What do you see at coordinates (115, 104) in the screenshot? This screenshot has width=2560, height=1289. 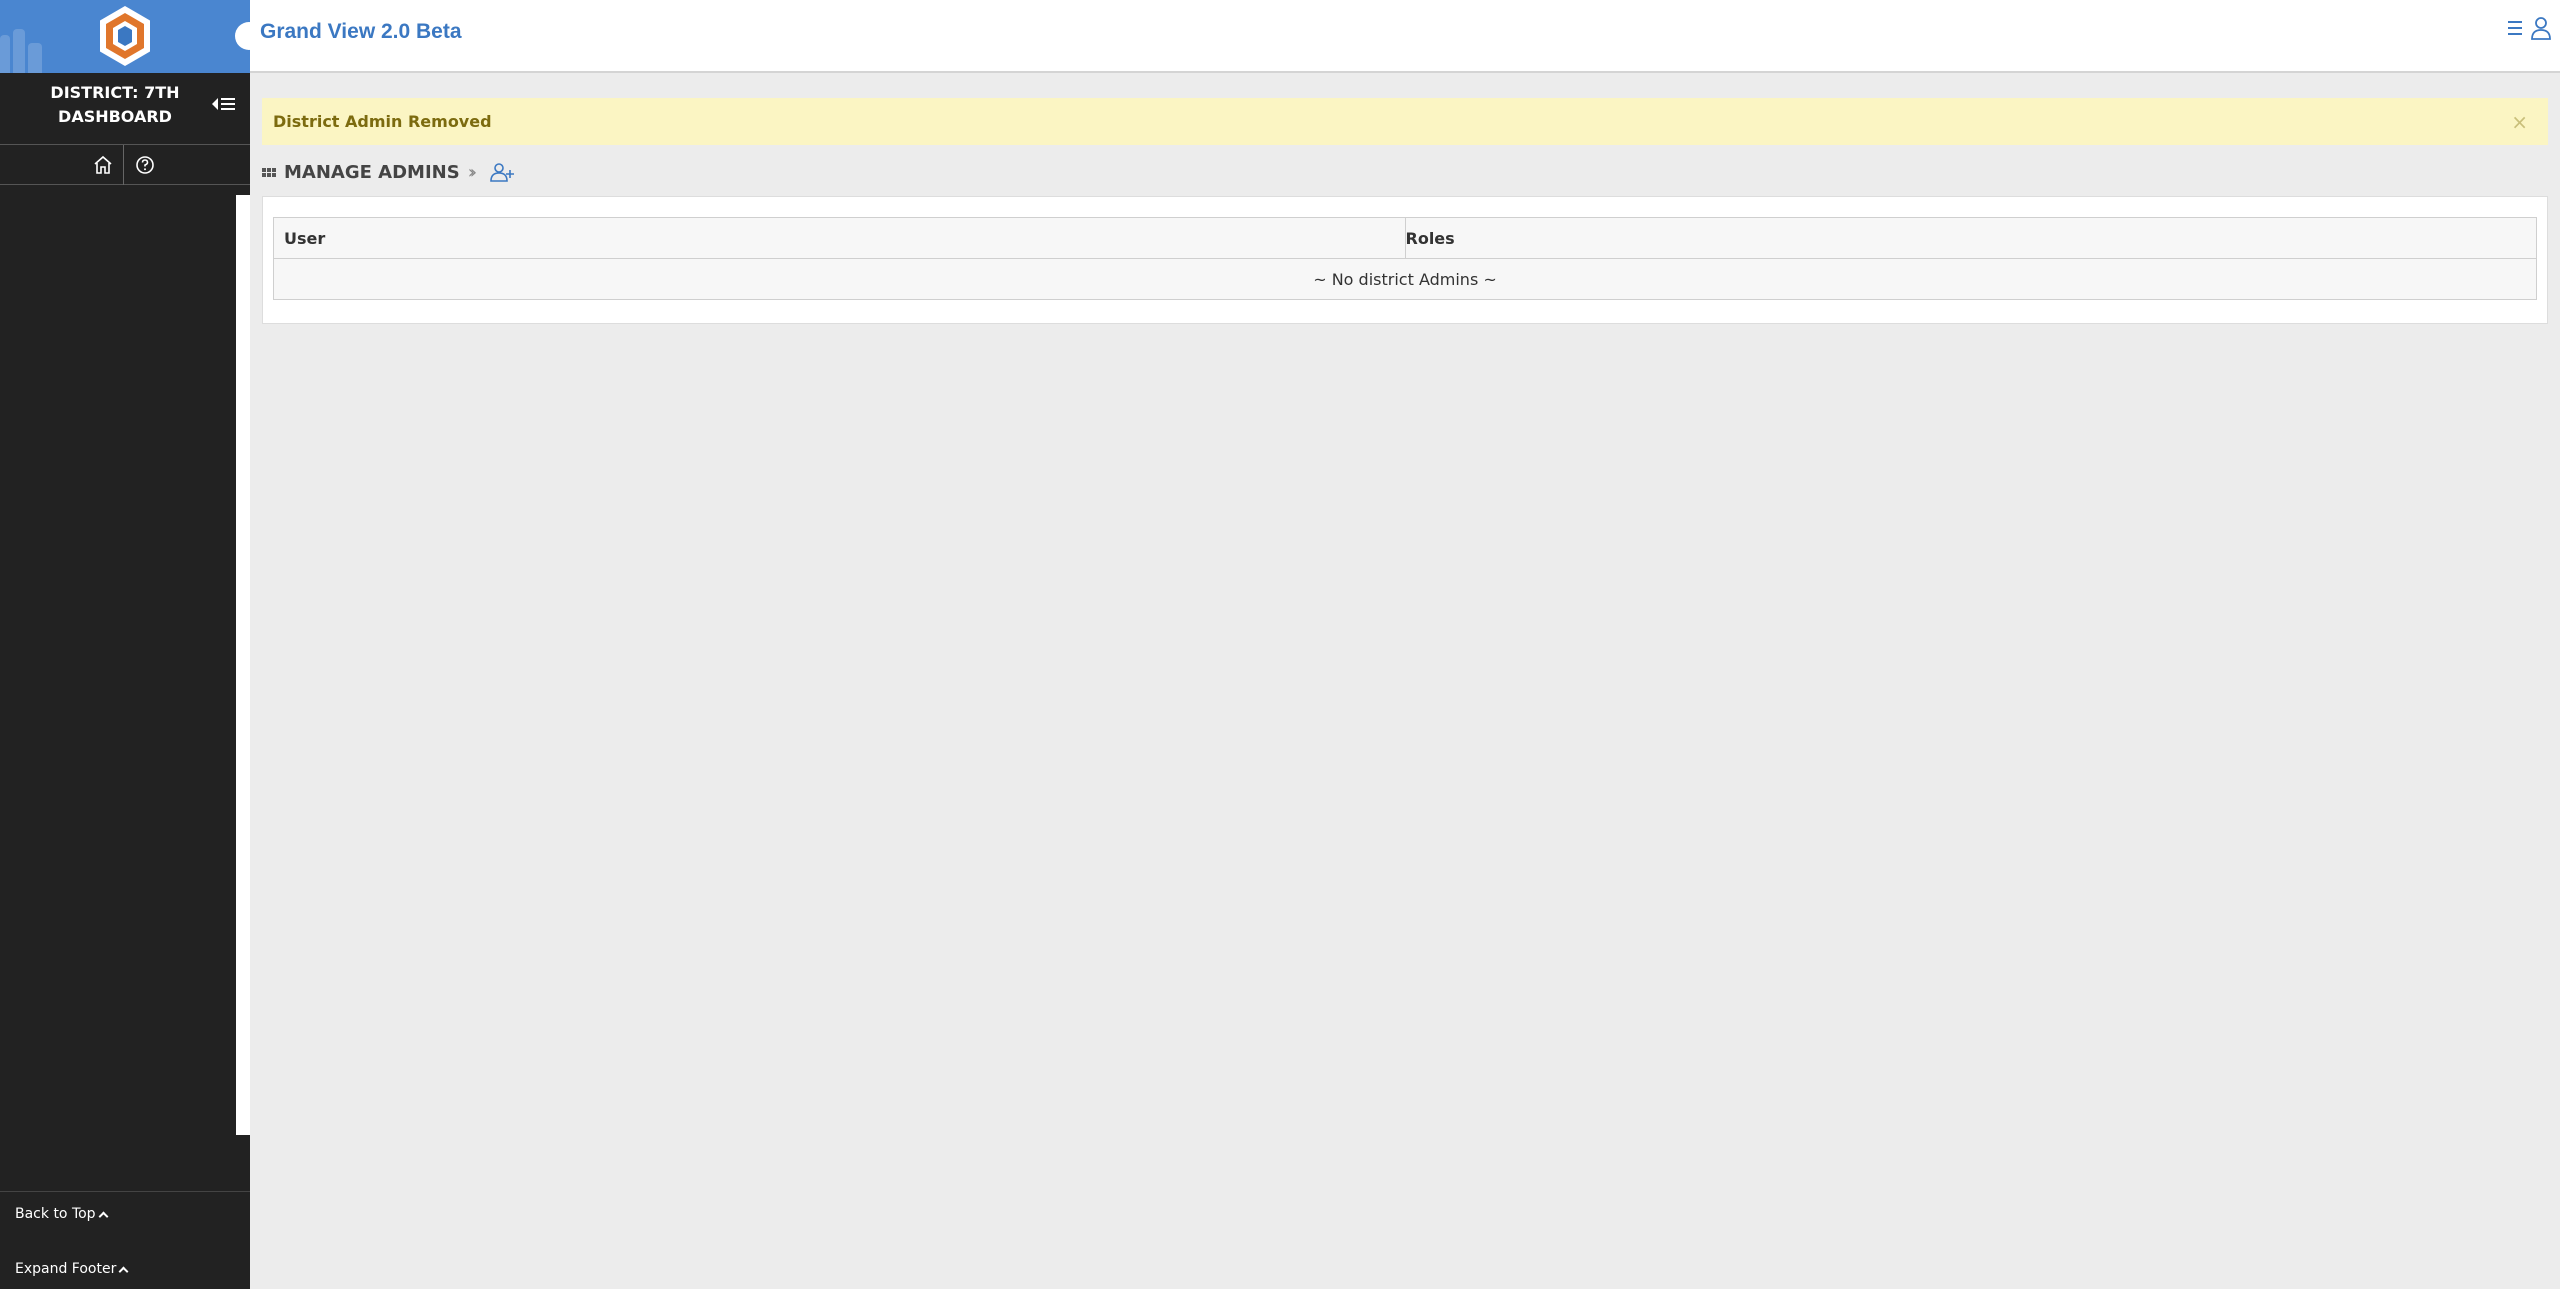 I see `district-title: DISTRICT: 7TH DASHBOARD` at bounding box center [115, 104].